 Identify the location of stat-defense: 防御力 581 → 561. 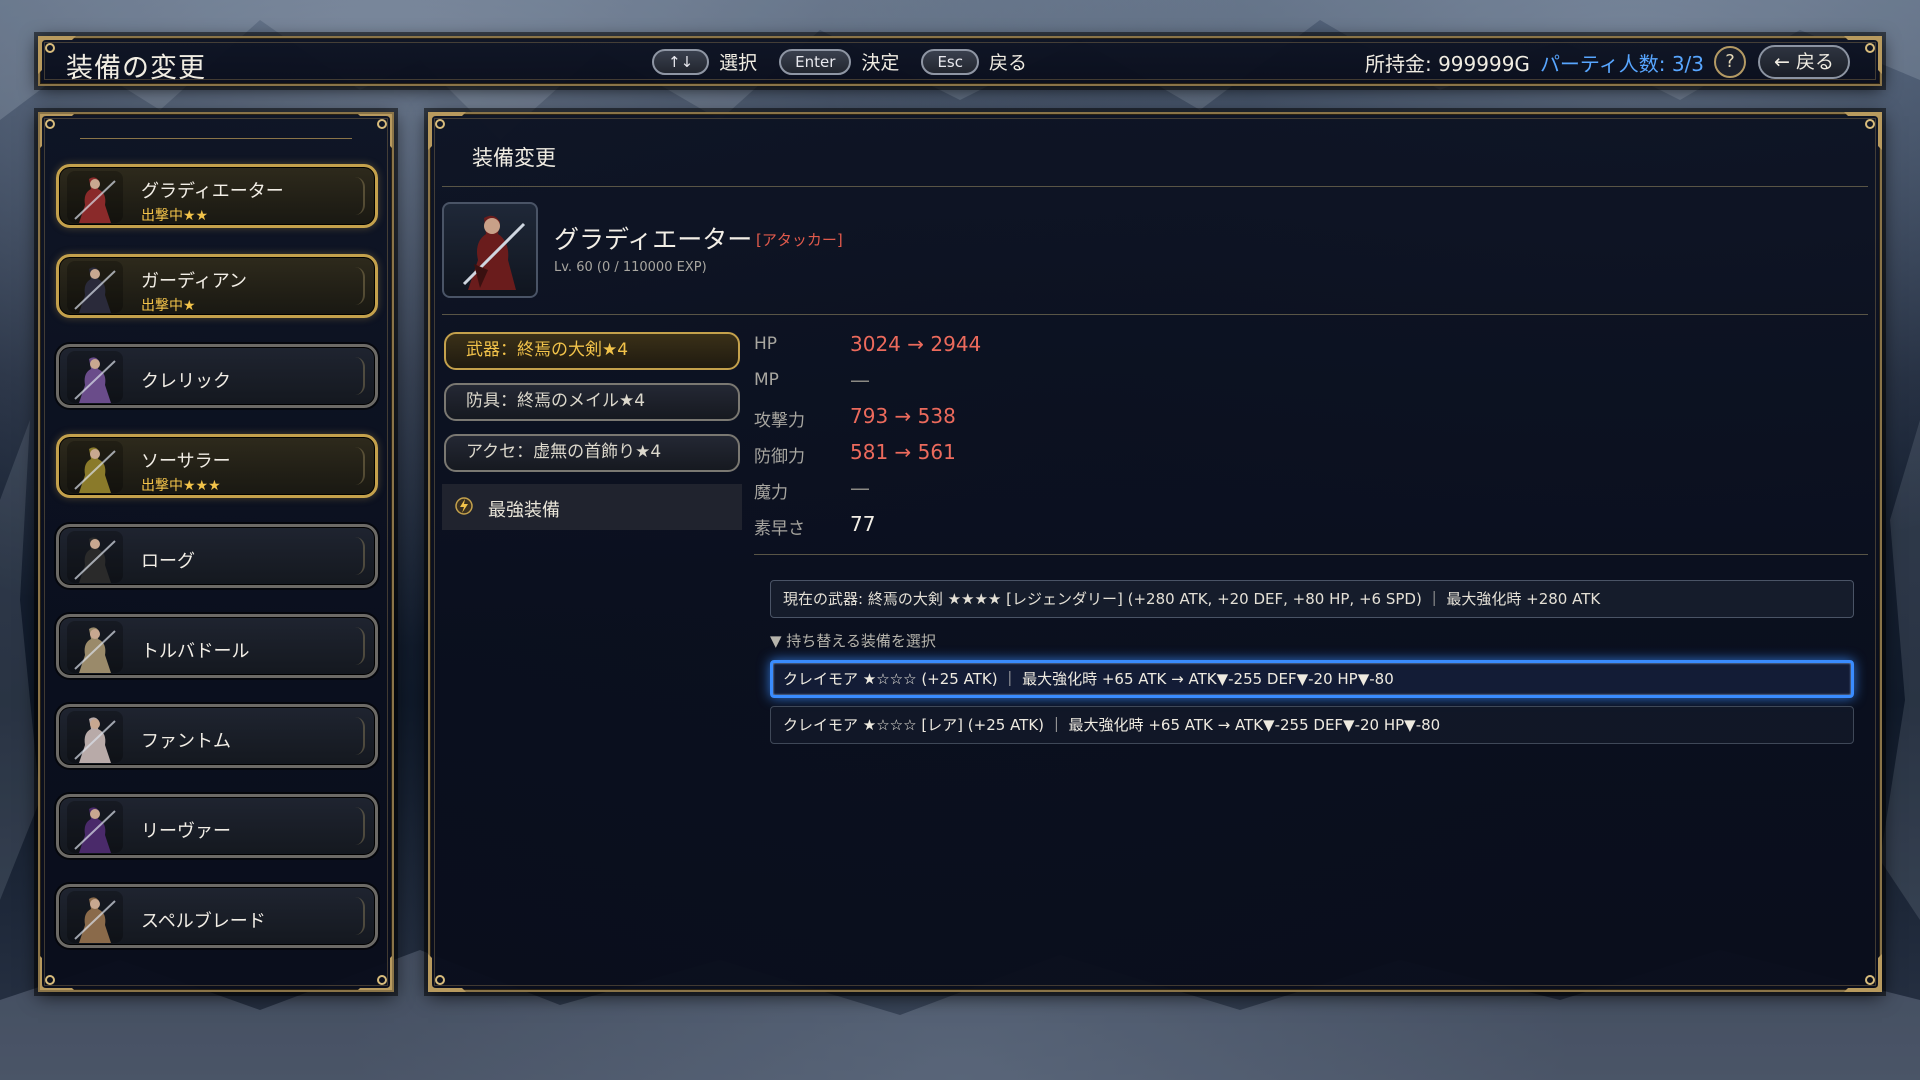
(884, 456).